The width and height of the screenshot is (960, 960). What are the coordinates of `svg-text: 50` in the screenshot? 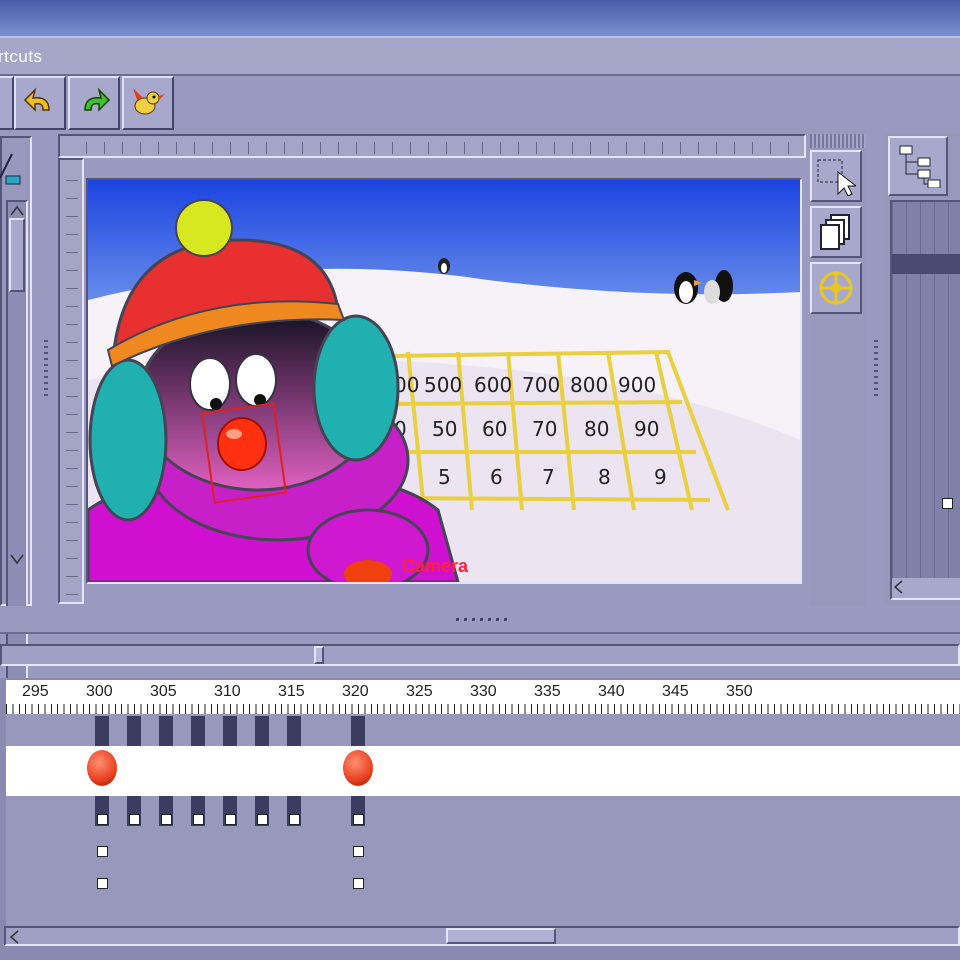 It's located at (444, 429).